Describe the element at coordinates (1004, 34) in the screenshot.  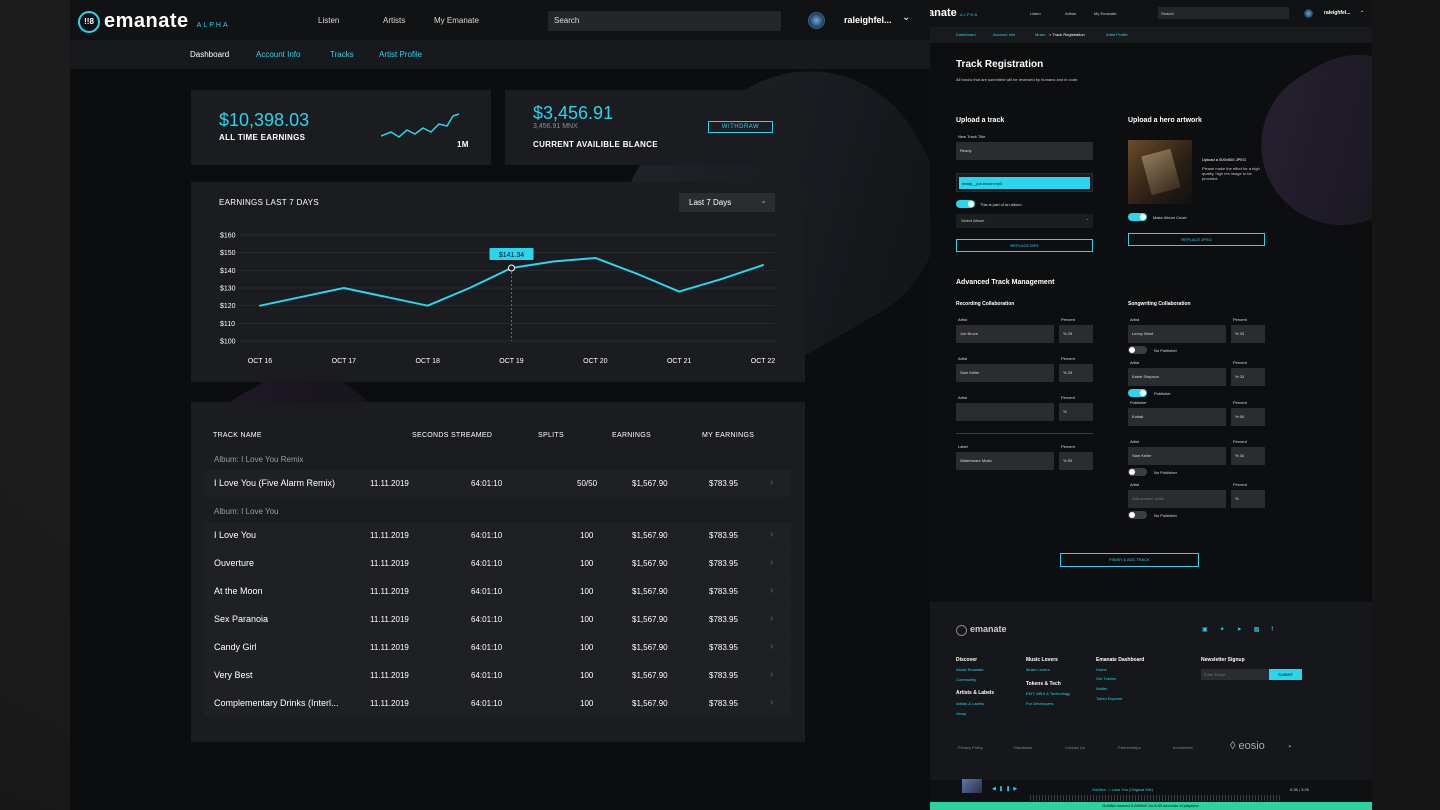
I see `crumb-account-info: Account Info` at that location.